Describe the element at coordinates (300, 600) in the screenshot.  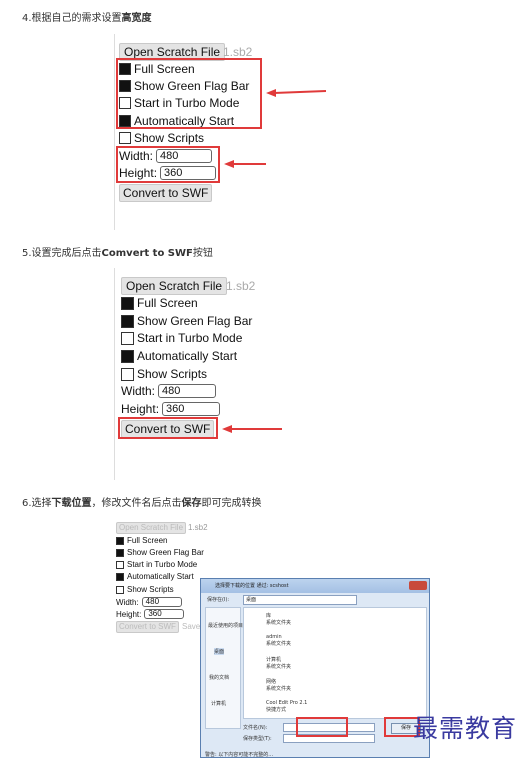
I see `location-select: 桌面` at that location.